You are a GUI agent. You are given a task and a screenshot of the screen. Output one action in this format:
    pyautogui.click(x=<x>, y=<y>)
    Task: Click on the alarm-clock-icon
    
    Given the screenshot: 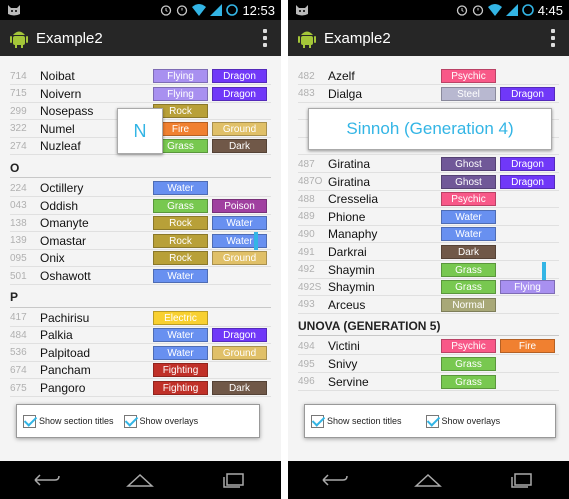 What is the action you would take?
    pyautogui.click(x=182, y=10)
    